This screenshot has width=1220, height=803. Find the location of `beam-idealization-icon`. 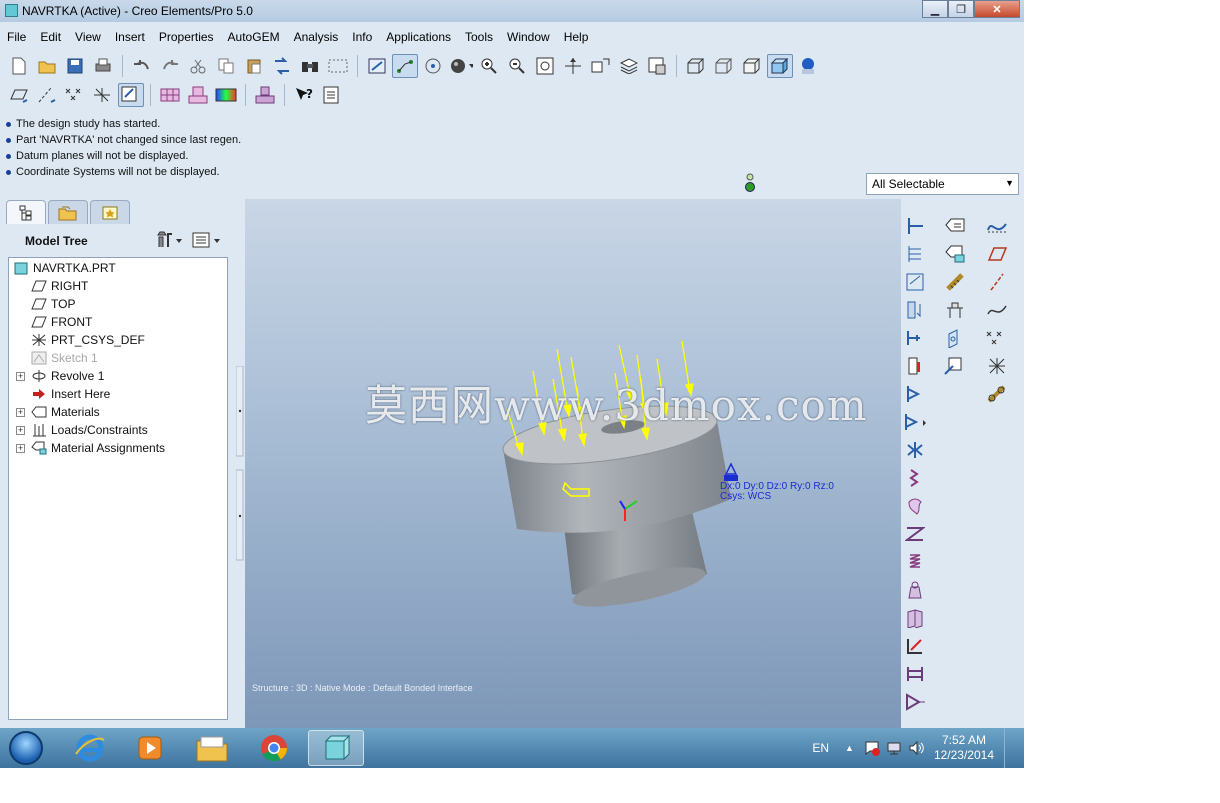

beam-idealization-icon is located at coordinates (915, 534).